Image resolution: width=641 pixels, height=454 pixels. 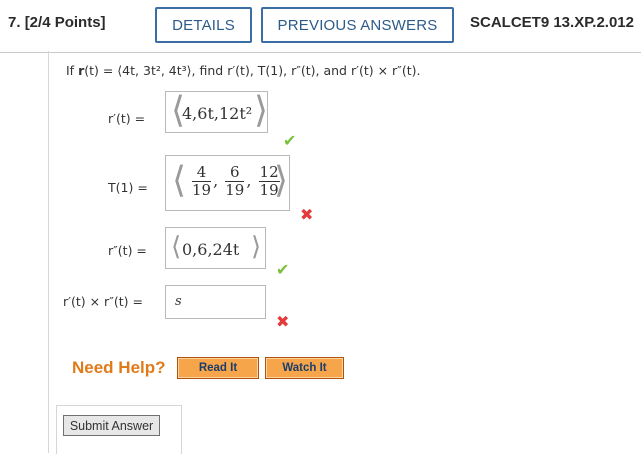 What do you see at coordinates (65, 22) in the screenshot?
I see `points-text: [2/4 Points]` at bounding box center [65, 22].